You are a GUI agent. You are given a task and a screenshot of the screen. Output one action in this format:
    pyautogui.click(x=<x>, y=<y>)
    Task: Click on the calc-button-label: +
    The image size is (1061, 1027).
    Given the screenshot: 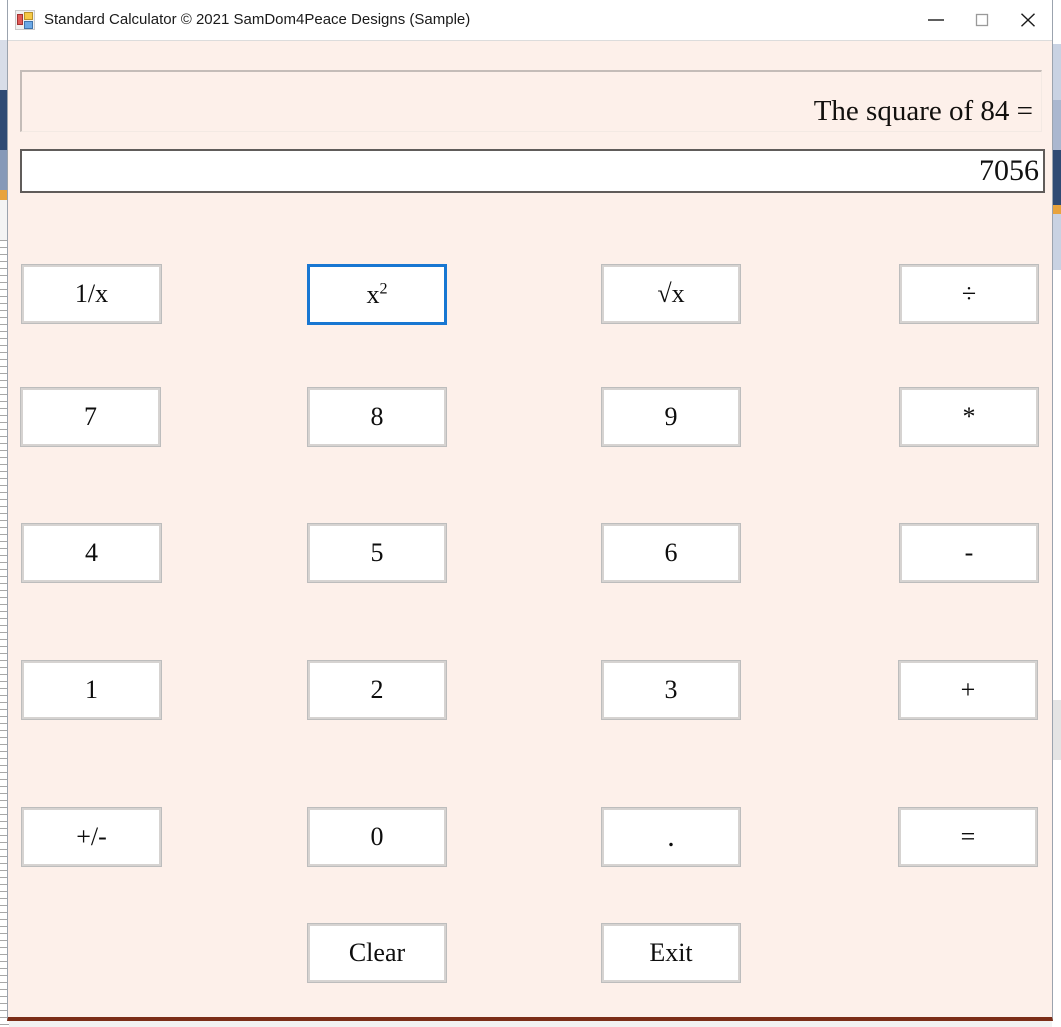 What is the action you would take?
    pyautogui.click(x=968, y=689)
    